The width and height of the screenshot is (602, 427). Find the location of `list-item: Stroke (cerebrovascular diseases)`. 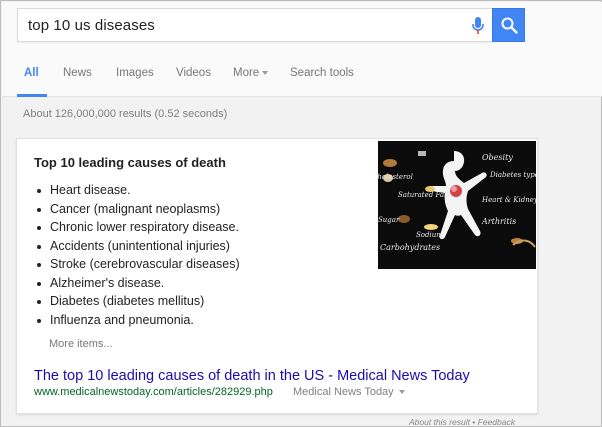

list-item: Stroke (cerebrovascular diseases) is located at coordinates (137, 264).